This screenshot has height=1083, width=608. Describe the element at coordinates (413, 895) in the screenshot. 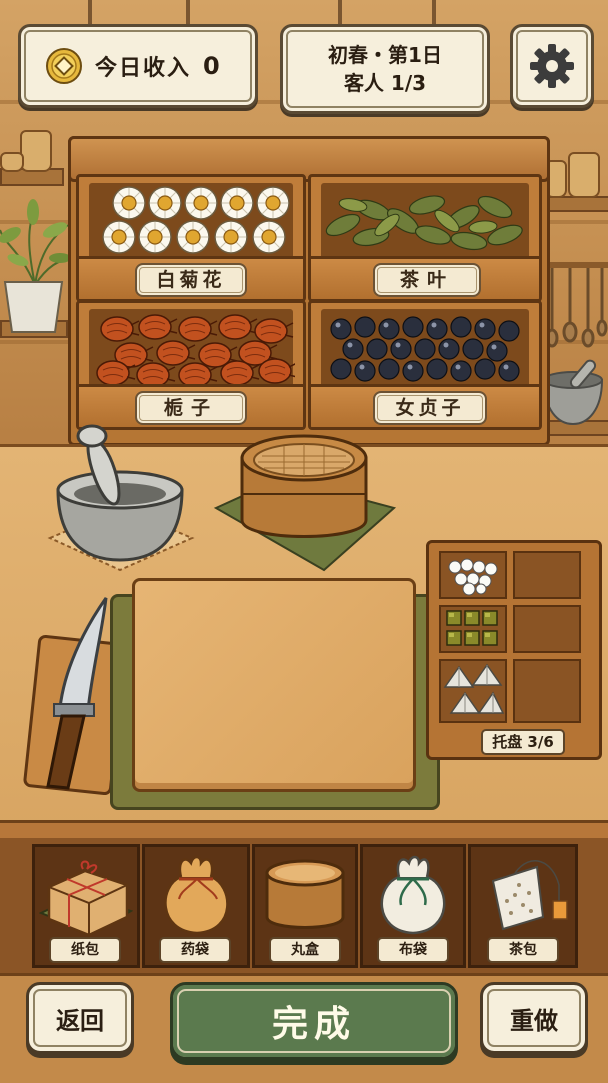

I see `cloth-bag-icon` at that location.